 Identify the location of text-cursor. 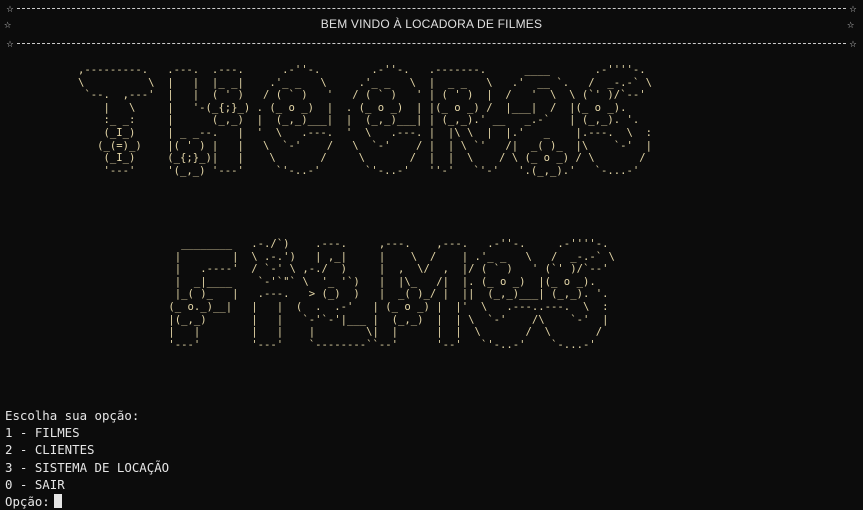
(57, 501).